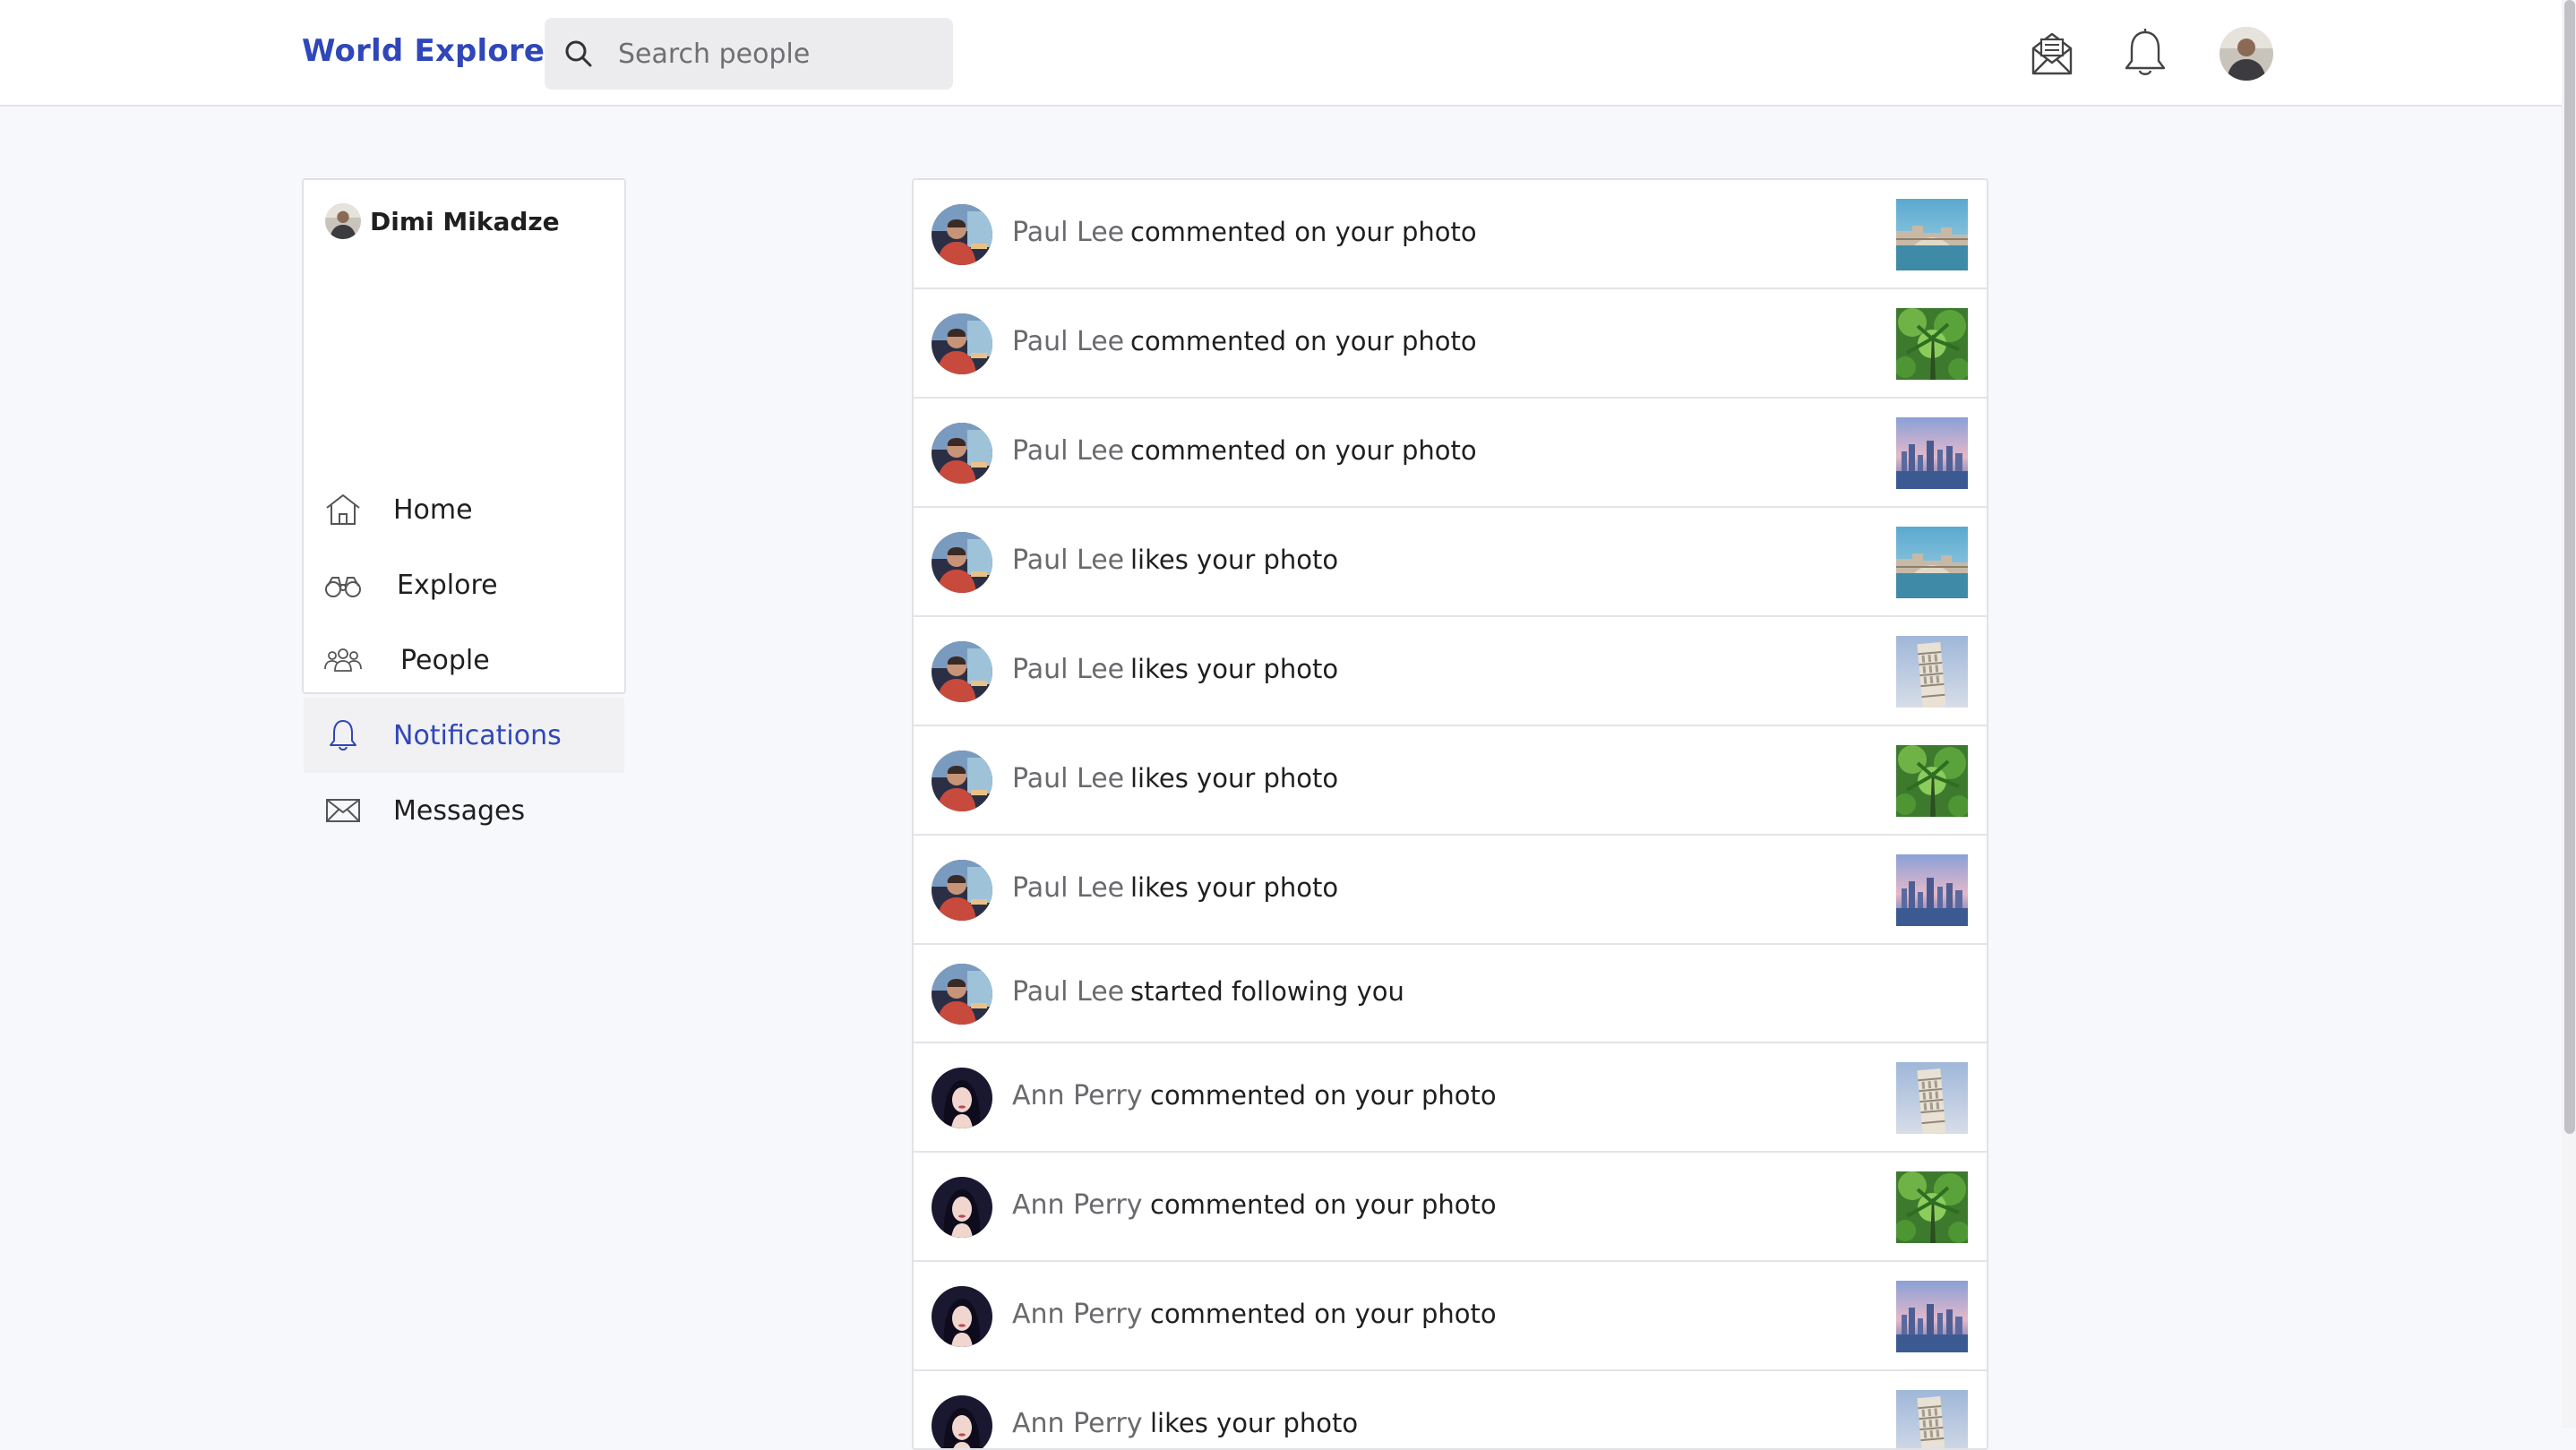 The image size is (2576, 1450). What do you see at coordinates (343, 221) in the screenshot?
I see `profile-avatar` at bounding box center [343, 221].